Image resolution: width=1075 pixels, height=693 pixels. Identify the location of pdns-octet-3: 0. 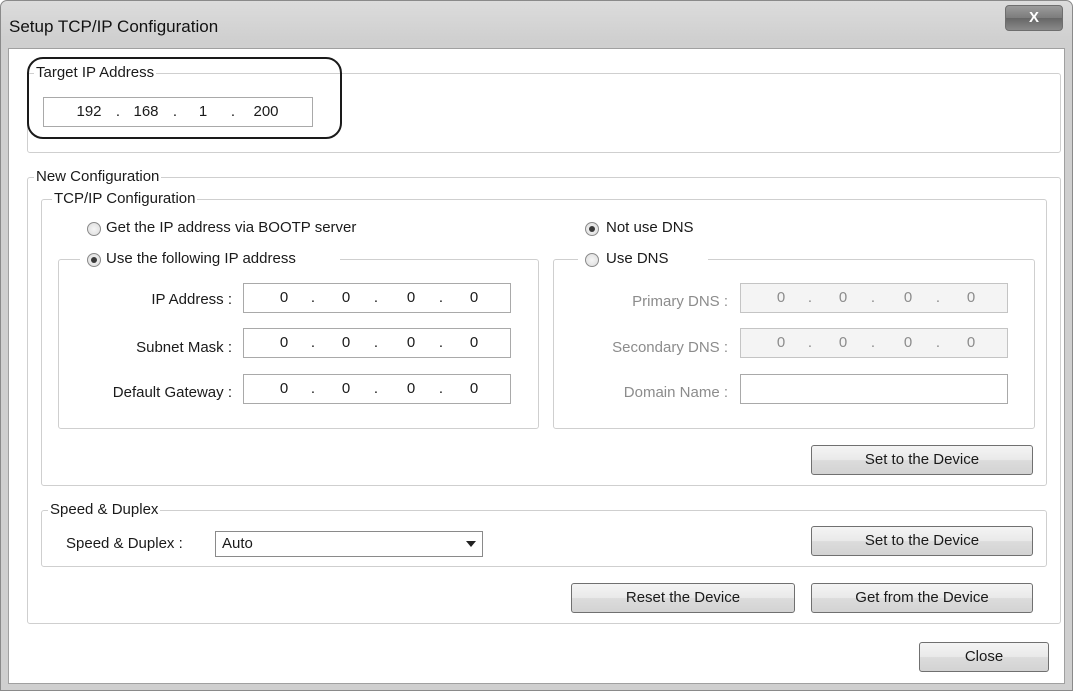
(908, 297).